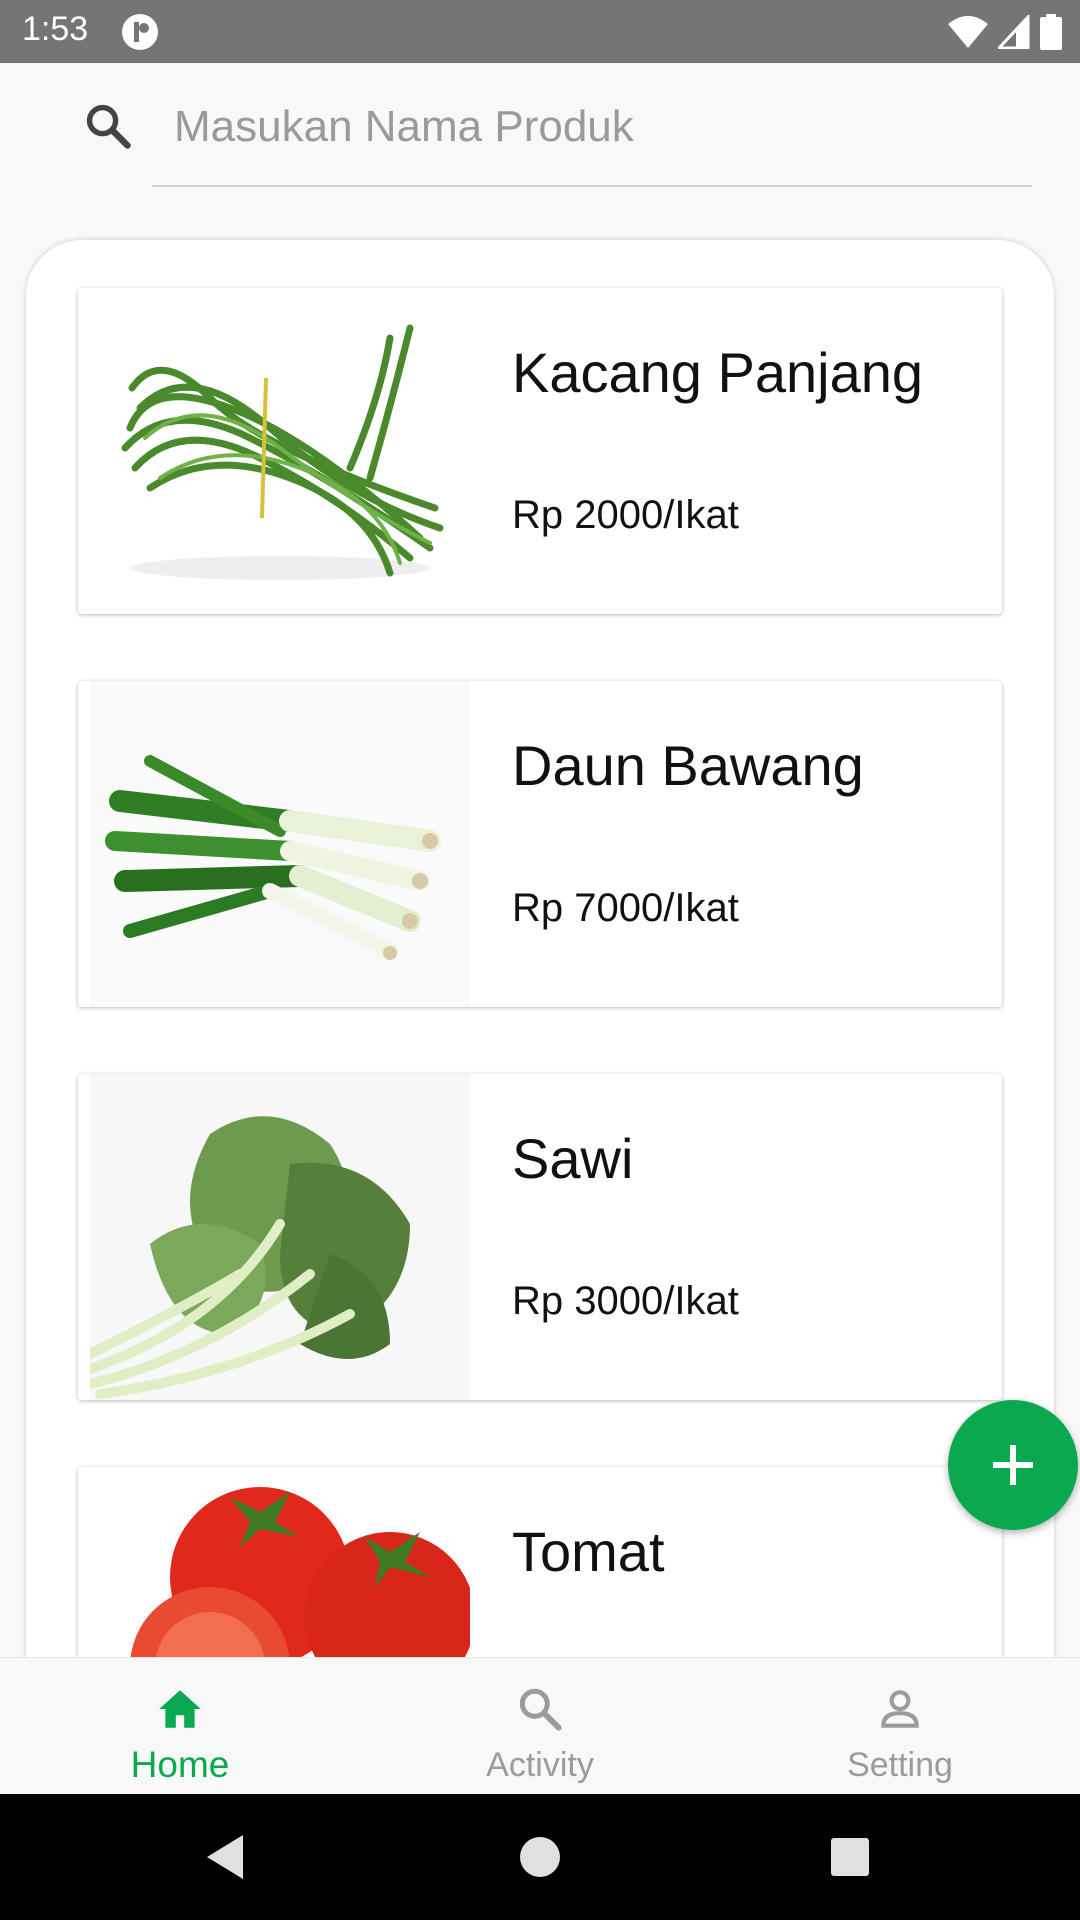 The image size is (1080, 1920). I want to click on home-circle-icon, so click(540, 1857).